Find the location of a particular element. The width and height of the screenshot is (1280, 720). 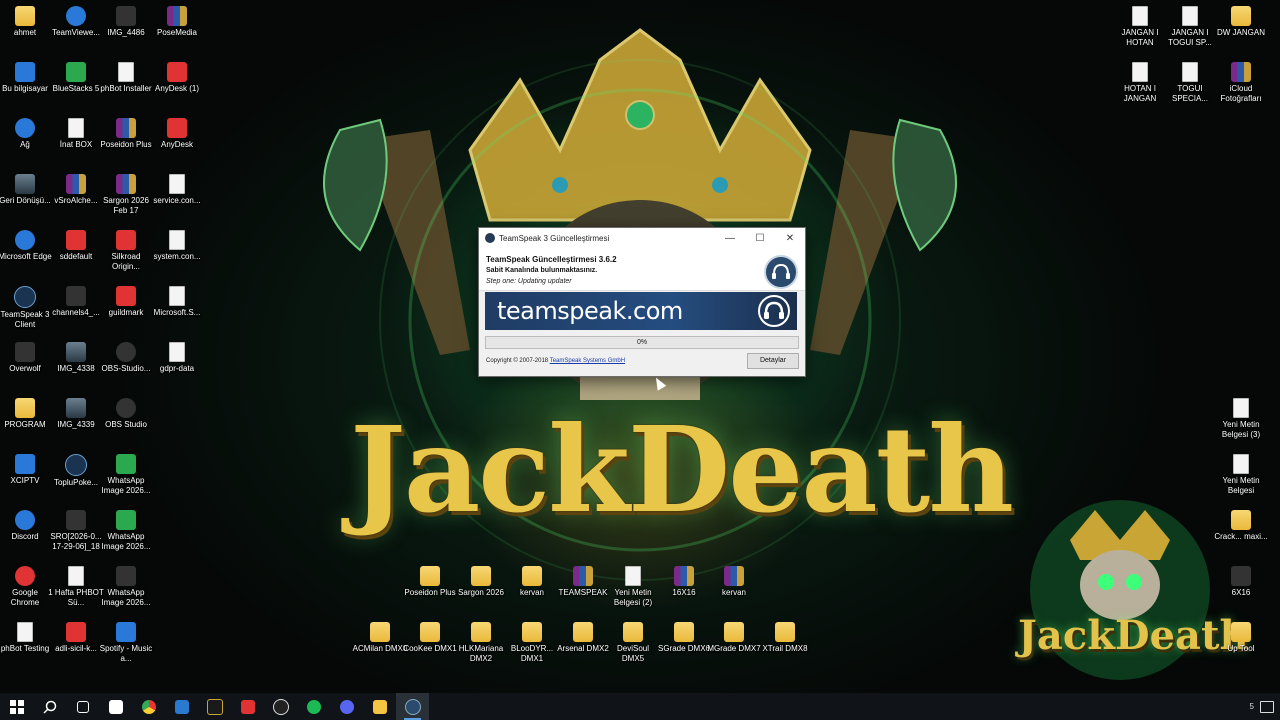

desktop-icon-xtrail: XTrail DMX8 is located at coordinates (785, 638).